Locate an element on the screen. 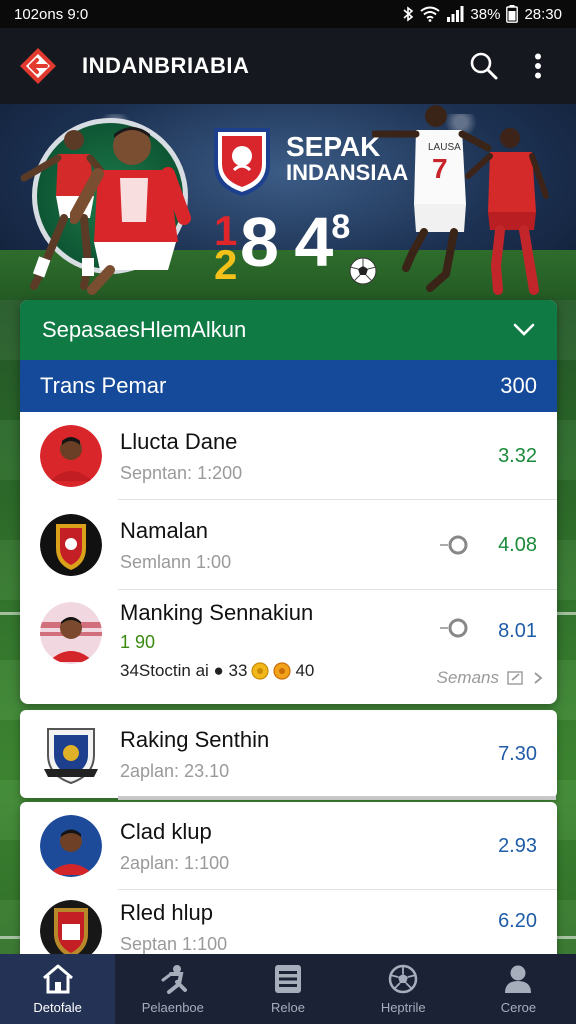 The width and height of the screenshot is (576, 1024). row-stats-text: 34Stoctin ai ● 33 is located at coordinates (184, 670).